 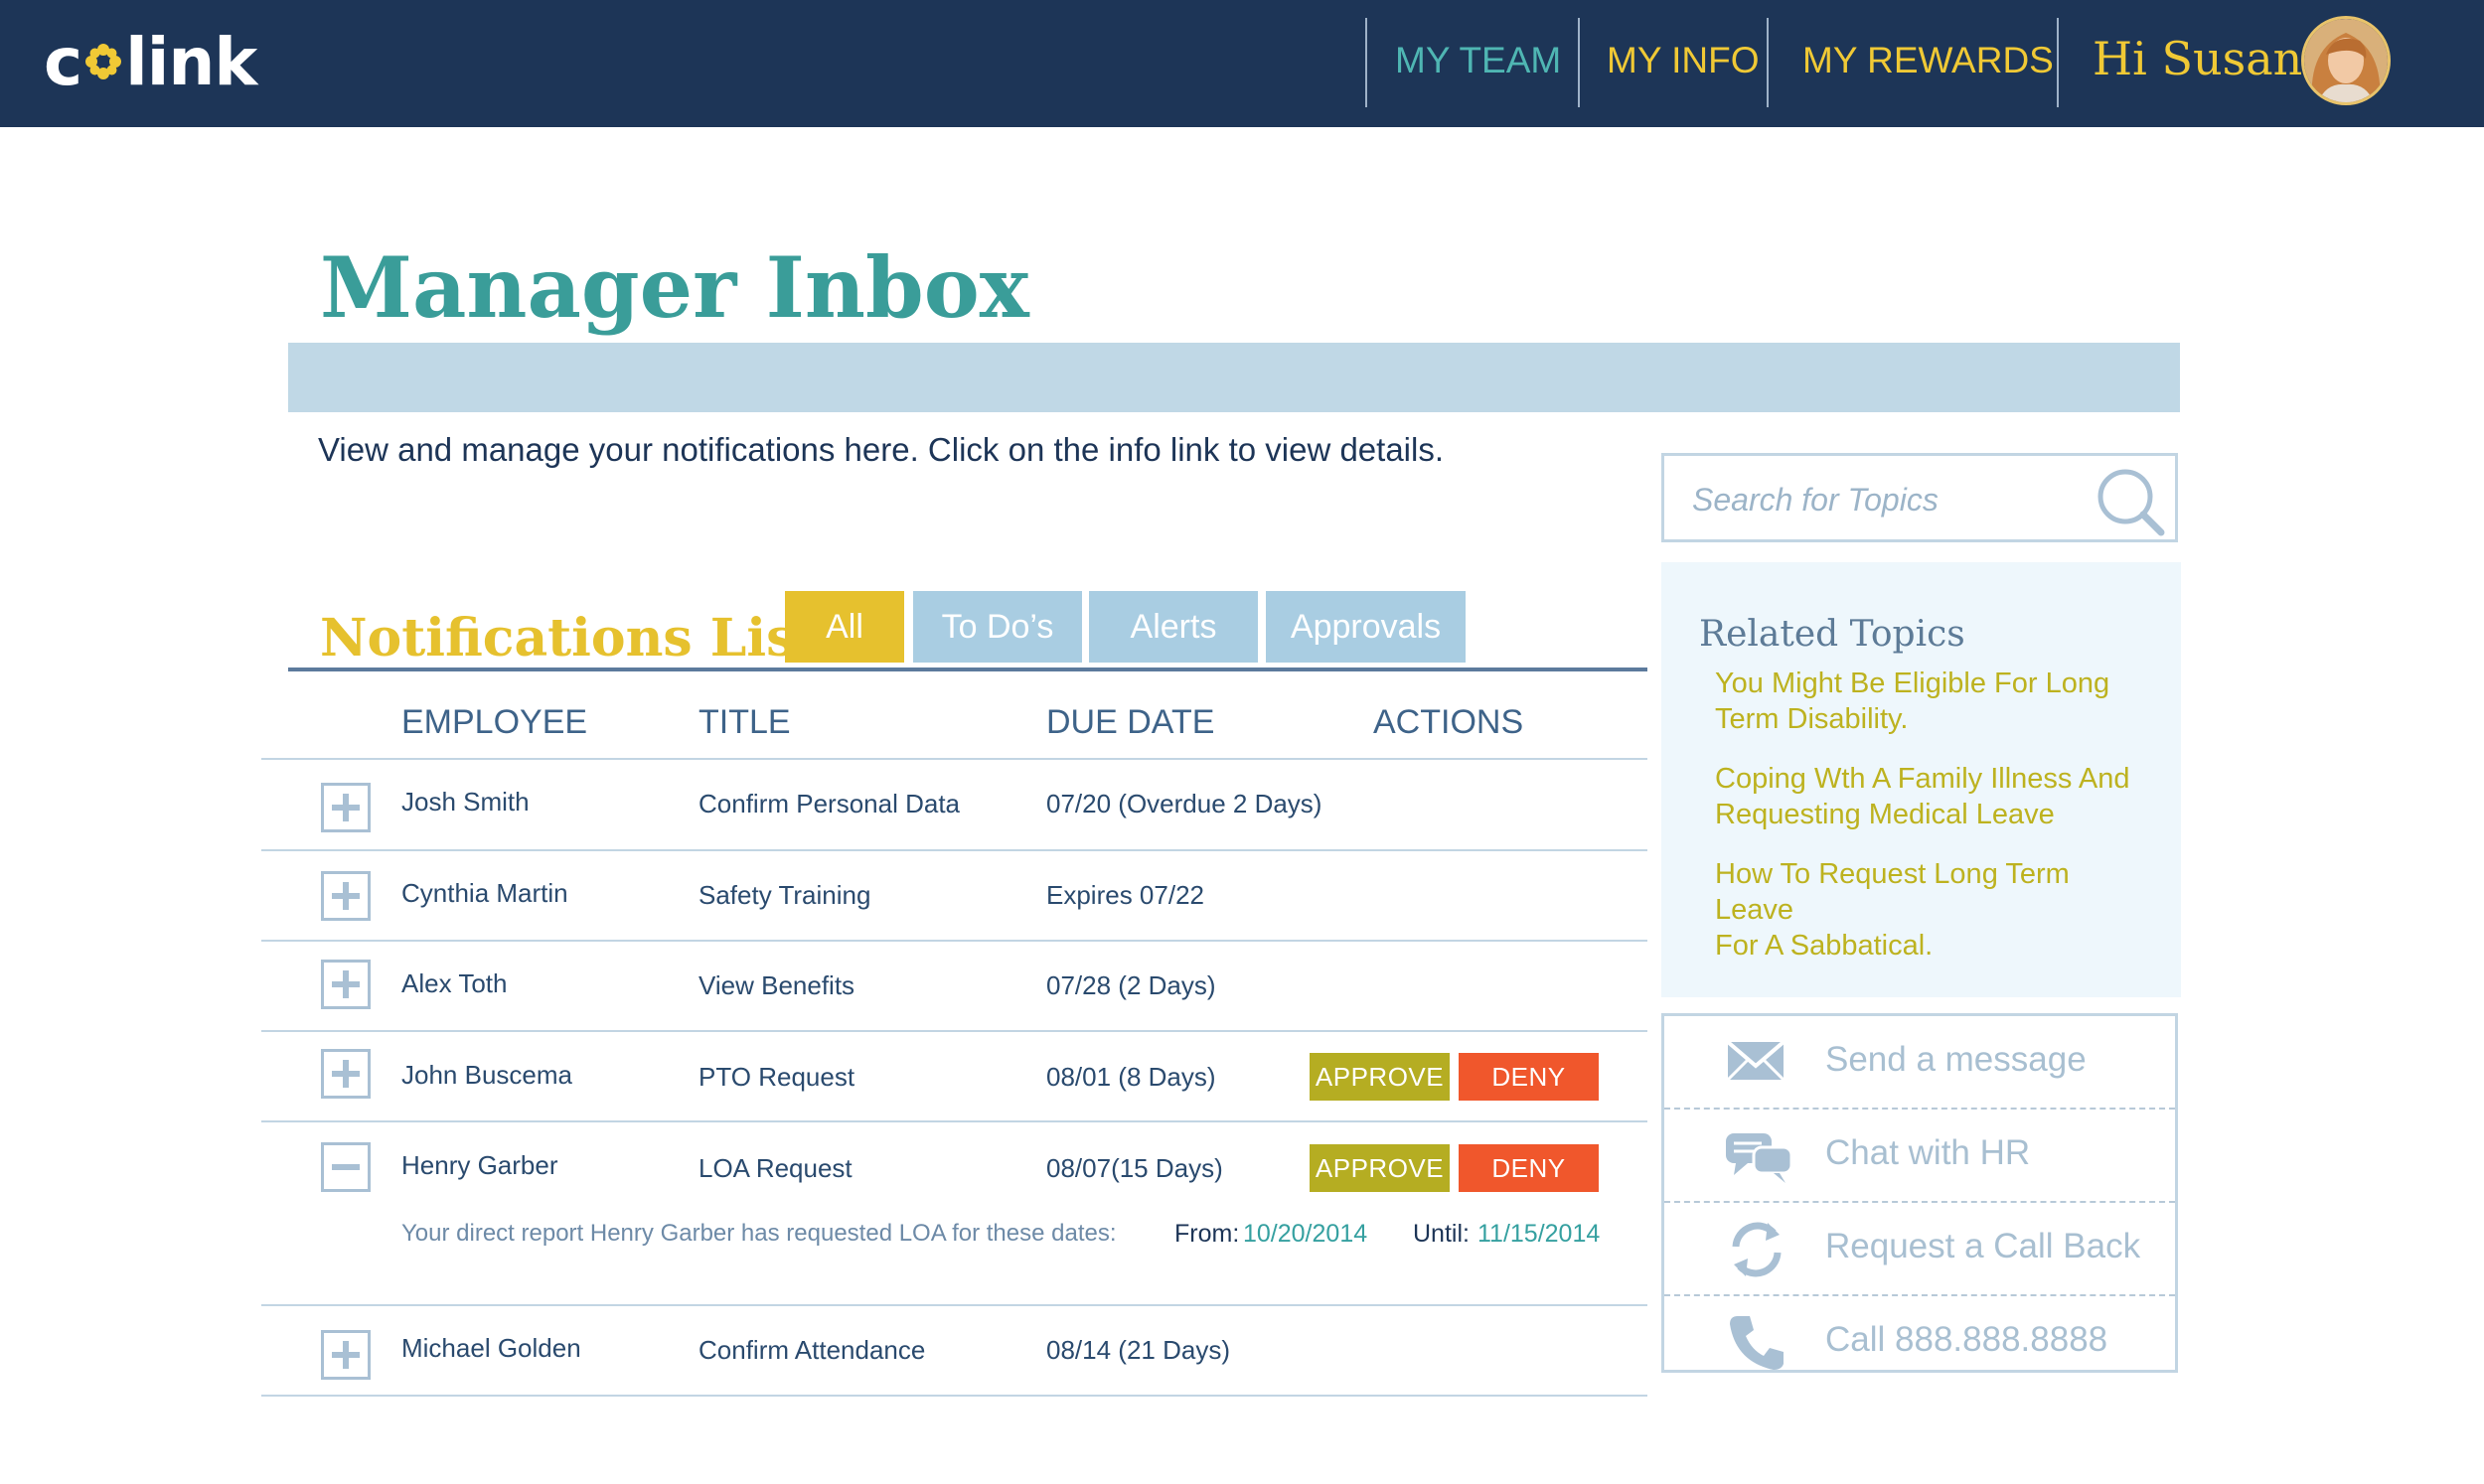 What do you see at coordinates (1539, 1234) in the screenshot?
I see `until-date: 11/15/2014` at bounding box center [1539, 1234].